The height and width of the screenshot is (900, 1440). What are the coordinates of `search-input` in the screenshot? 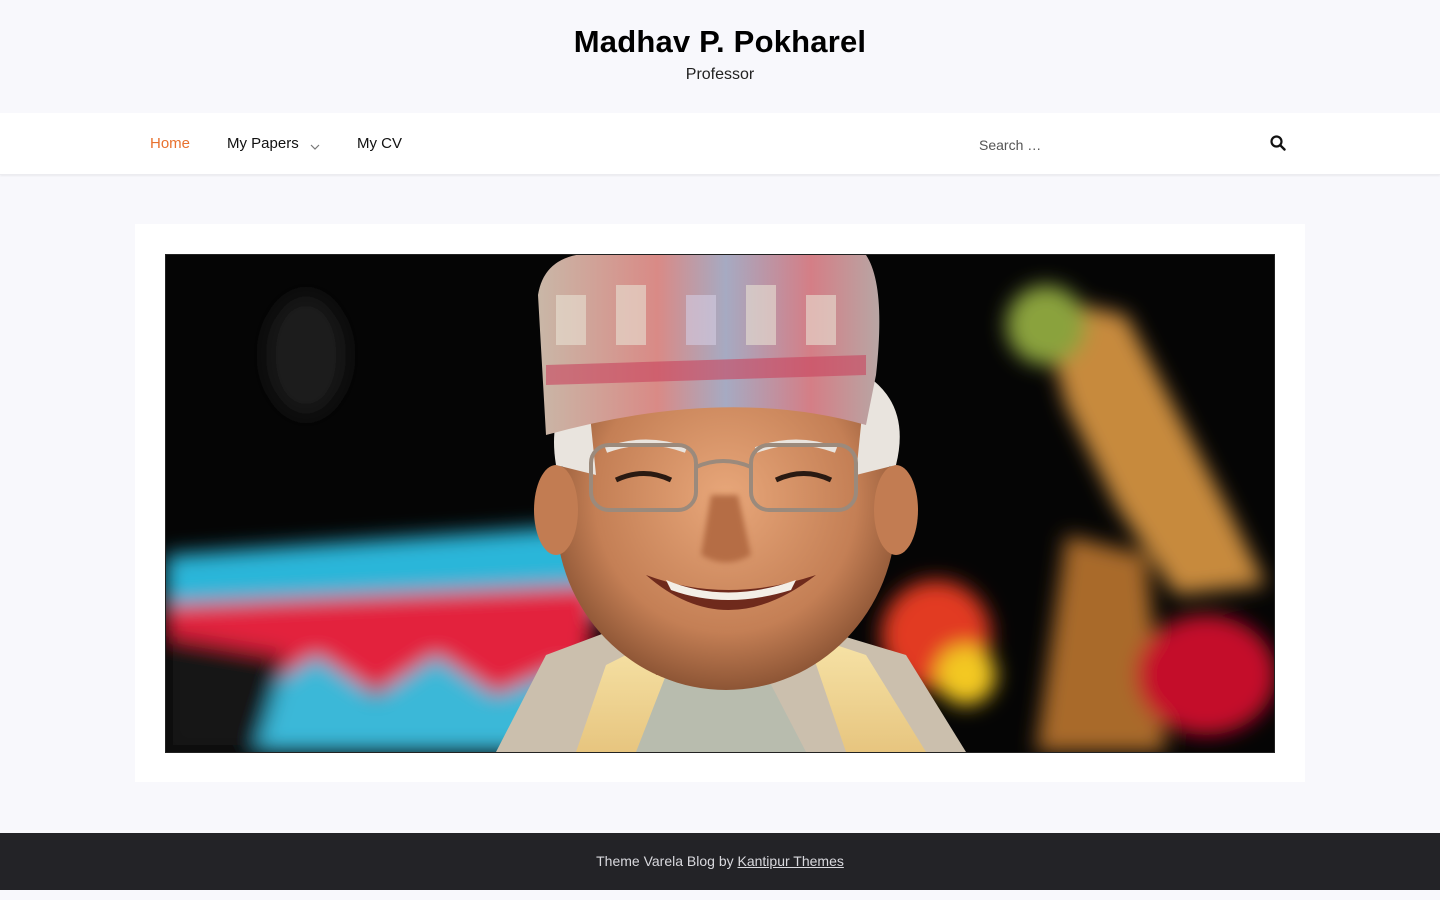 It's located at (1113, 145).